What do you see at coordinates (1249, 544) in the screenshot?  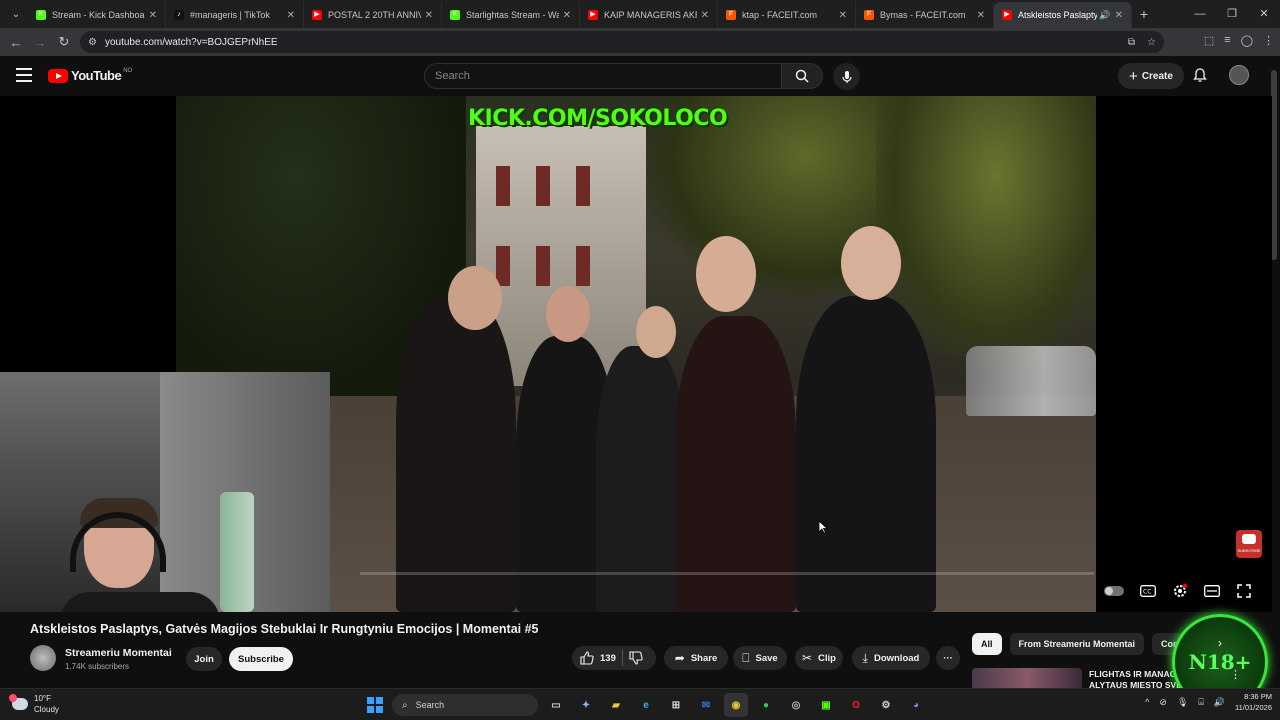 I see `subscribe-watermark: SUBSCRIBE` at bounding box center [1249, 544].